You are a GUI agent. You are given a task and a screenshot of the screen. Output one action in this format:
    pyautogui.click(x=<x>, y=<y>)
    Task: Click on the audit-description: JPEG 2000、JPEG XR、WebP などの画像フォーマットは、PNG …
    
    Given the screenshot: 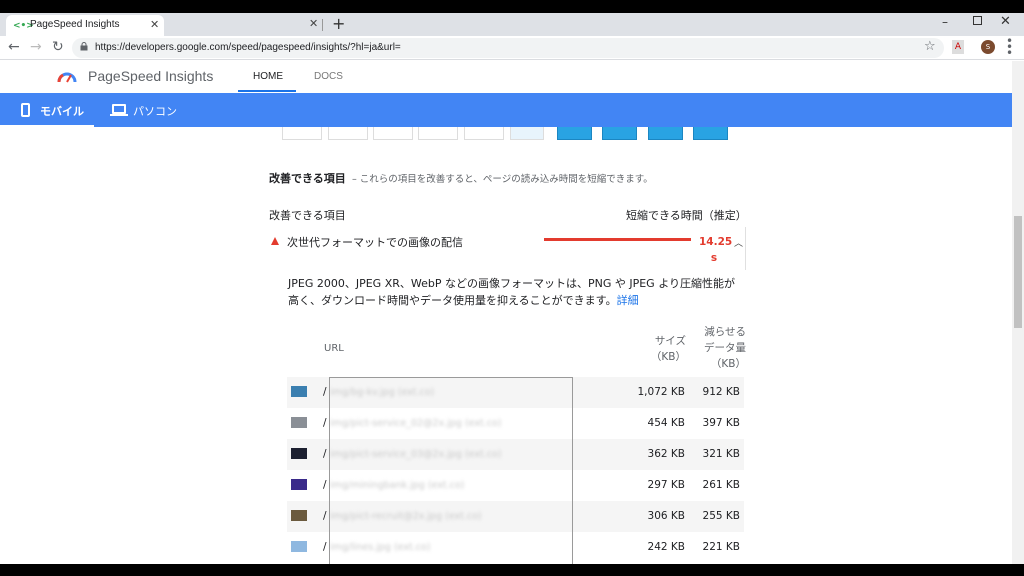 What is the action you would take?
    pyautogui.click(x=513, y=292)
    